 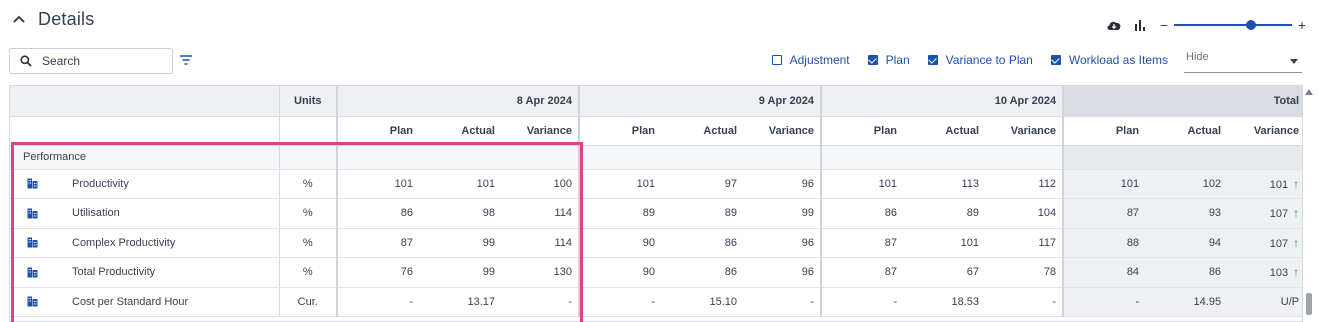 What do you see at coordinates (540, 243) in the screenshot?
I see `value-cell: 114` at bounding box center [540, 243].